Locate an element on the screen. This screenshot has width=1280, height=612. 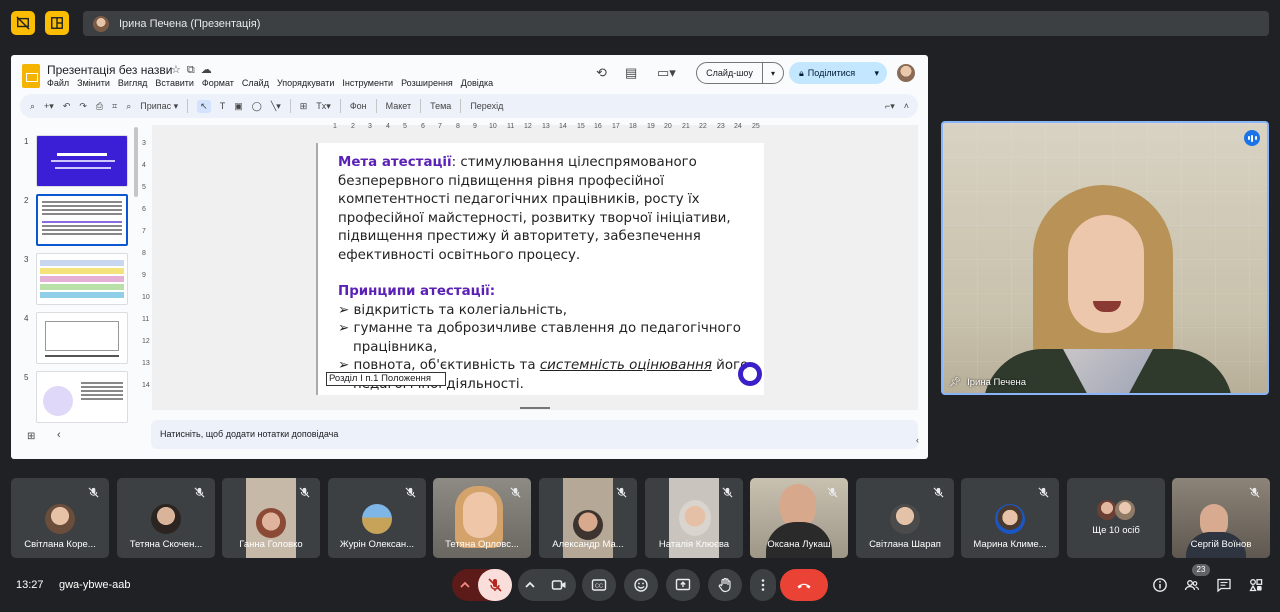
reactions-button is located at coordinates (641, 585).